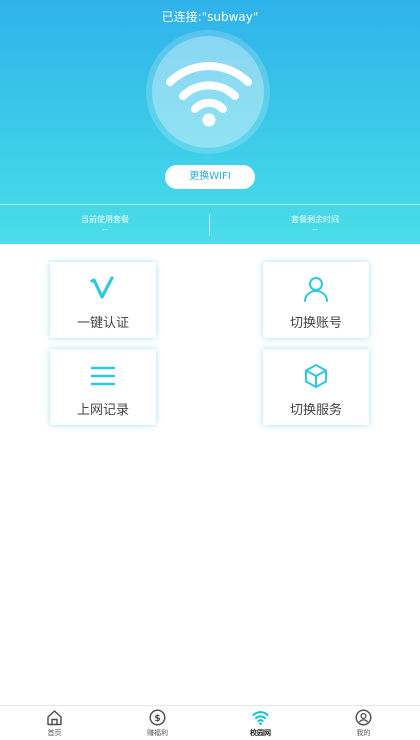  Describe the element at coordinates (210, 17) in the screenshot. I see `connection-title: 已连接:"subway"` at that location.